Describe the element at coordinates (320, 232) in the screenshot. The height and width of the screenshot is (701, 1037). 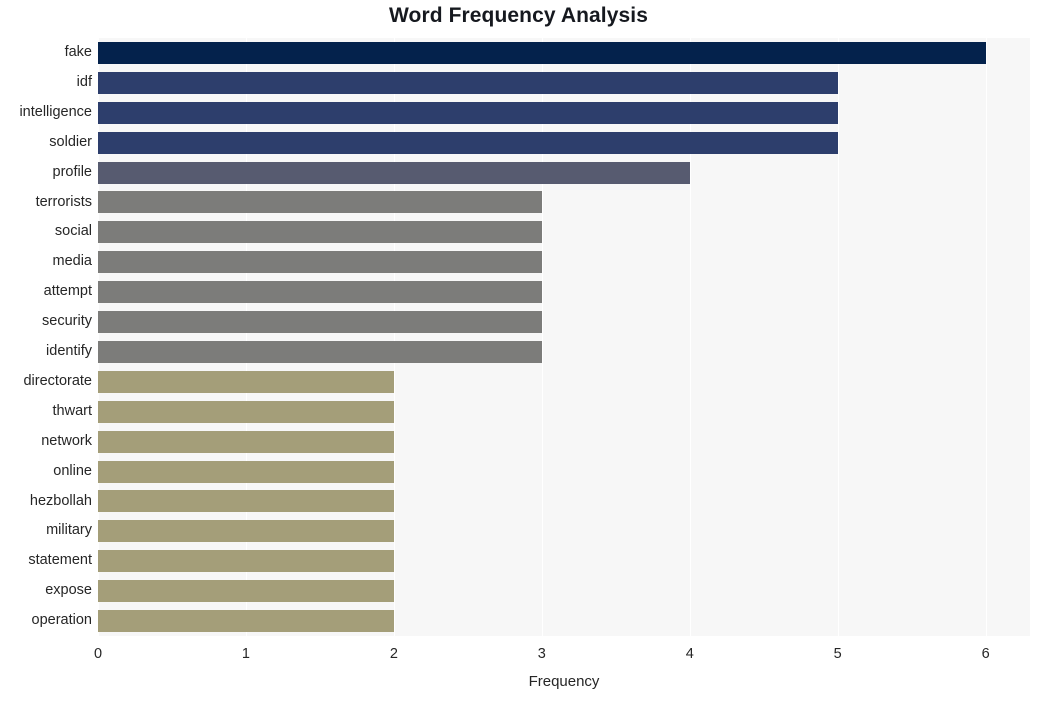
I see `bar-social` at that location.